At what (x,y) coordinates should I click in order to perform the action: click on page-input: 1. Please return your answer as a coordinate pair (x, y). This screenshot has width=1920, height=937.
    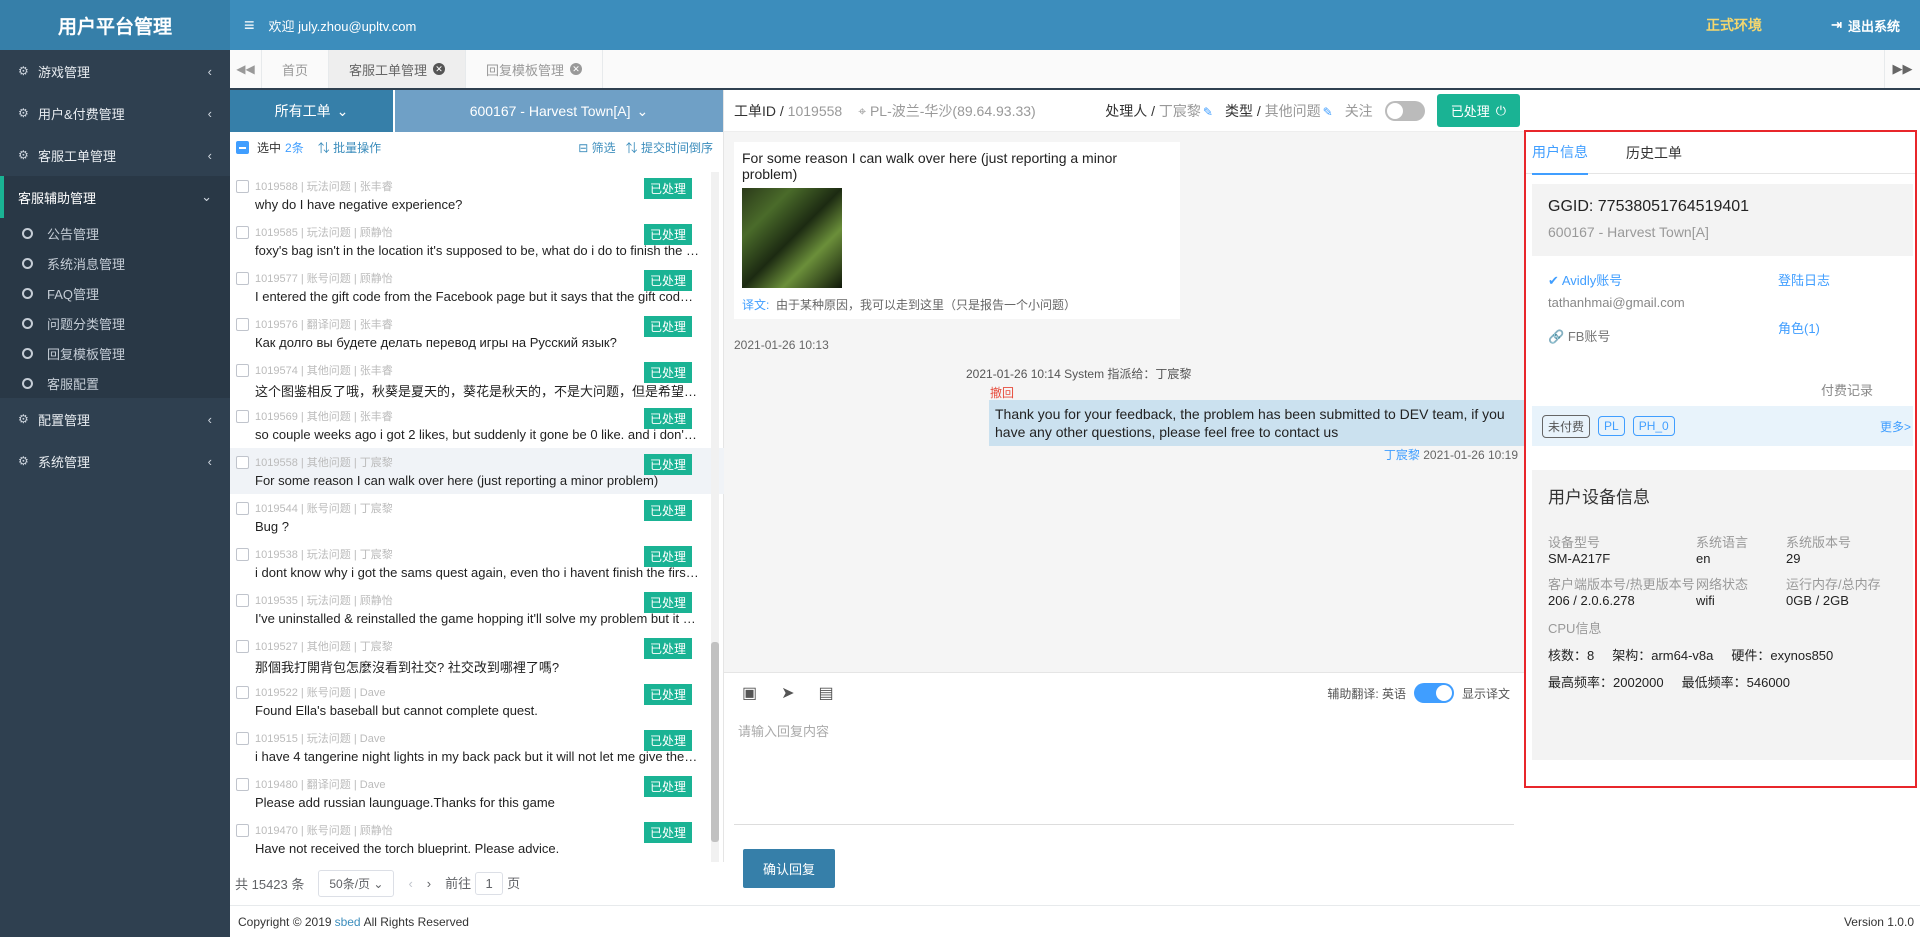
    Looking at the image, I should click on (489, 883).